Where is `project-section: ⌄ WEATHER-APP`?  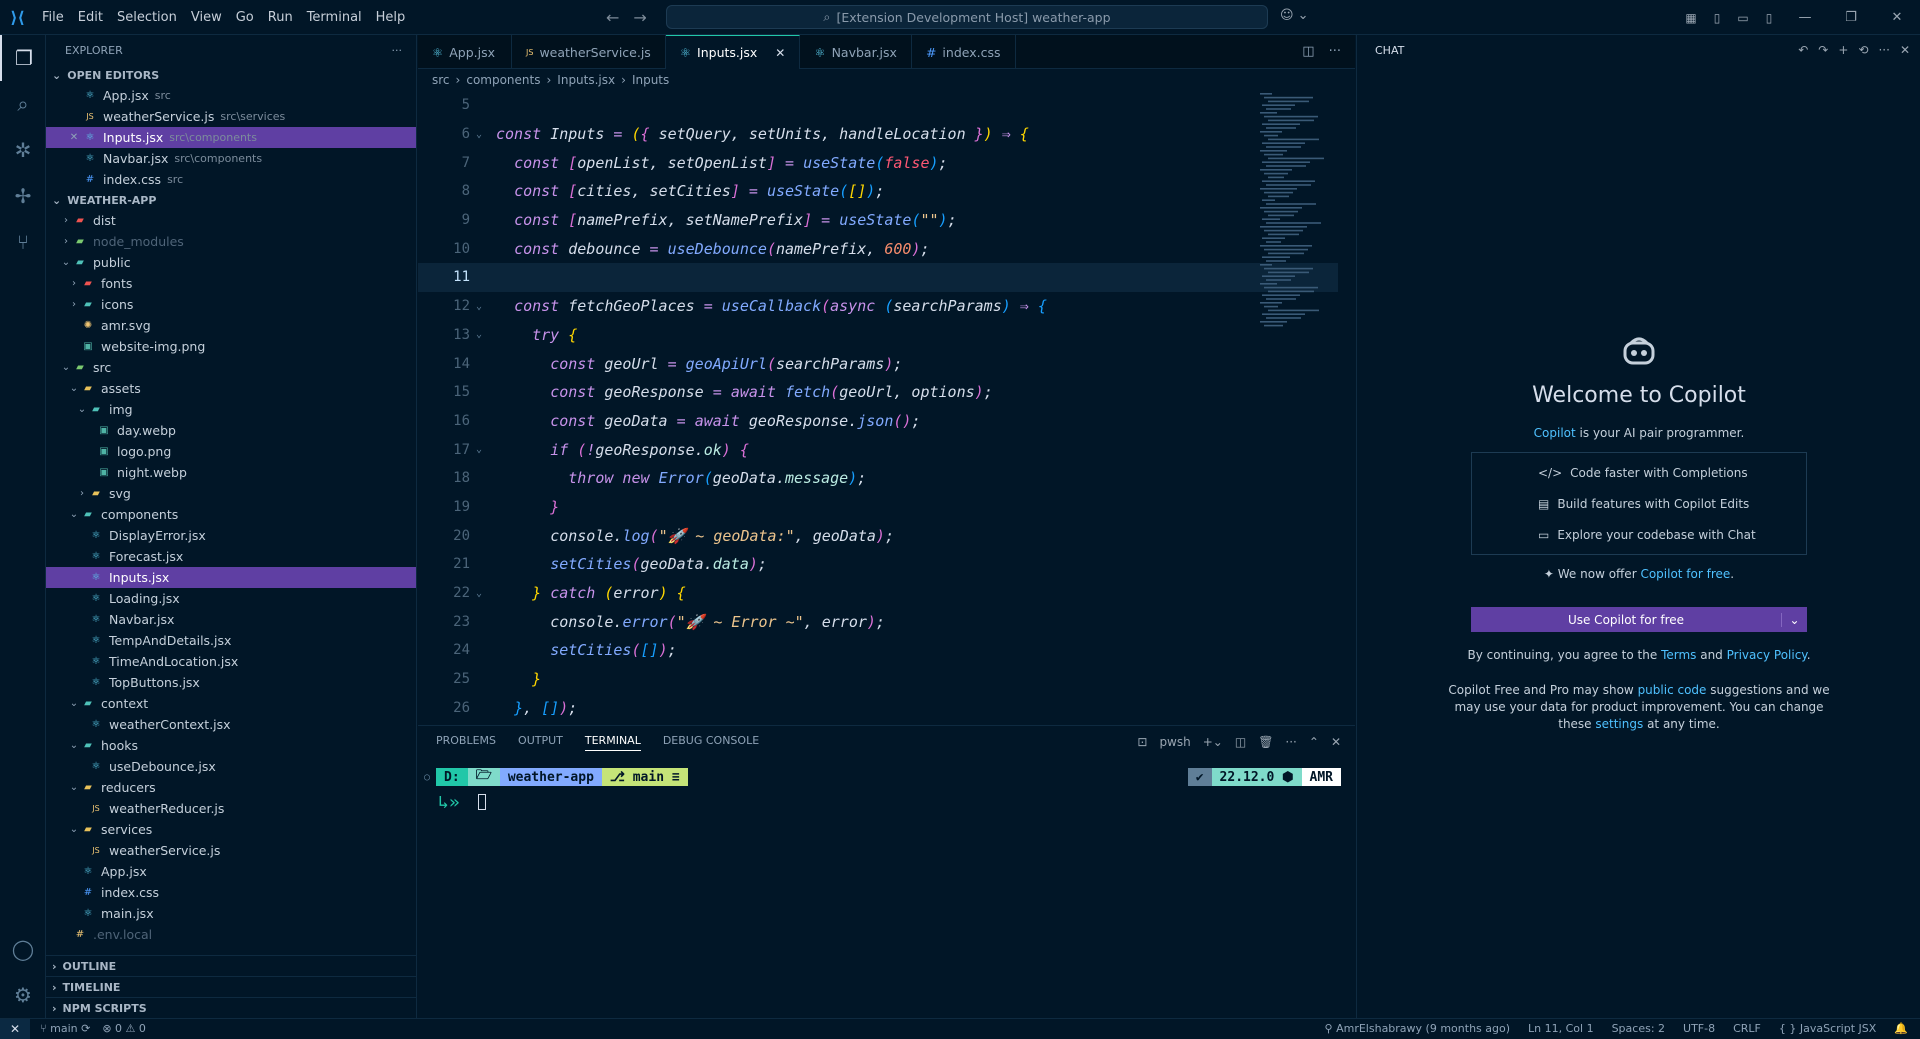
project-section: ⌄ WEATHER-APP is located at coordinates (231, 200).